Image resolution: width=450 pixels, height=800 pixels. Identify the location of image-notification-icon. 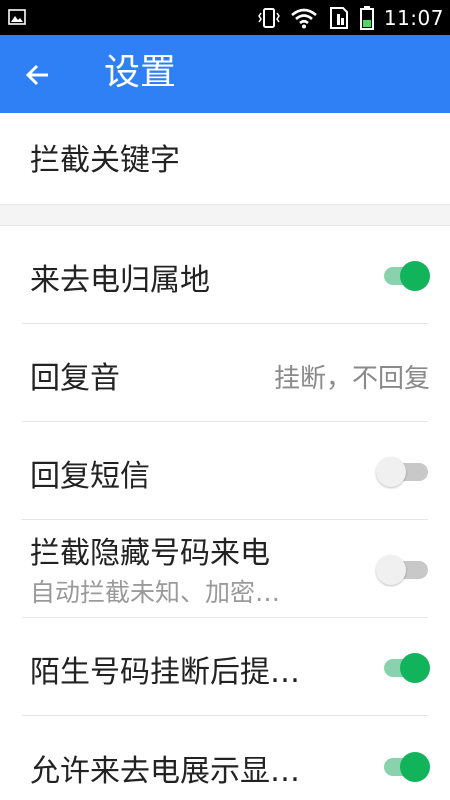
(17, 17).